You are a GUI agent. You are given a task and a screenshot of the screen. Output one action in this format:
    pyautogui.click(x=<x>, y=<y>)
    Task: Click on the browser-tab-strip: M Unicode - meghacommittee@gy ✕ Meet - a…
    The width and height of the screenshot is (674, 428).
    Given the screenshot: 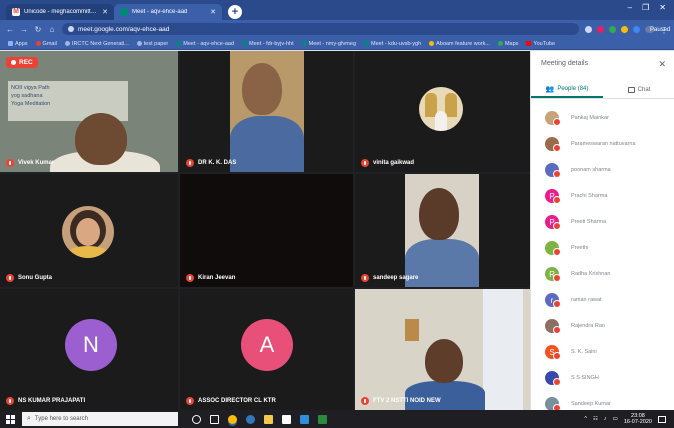 What is the action you would take?
    pyautogui.click(x=337, y=10)
    